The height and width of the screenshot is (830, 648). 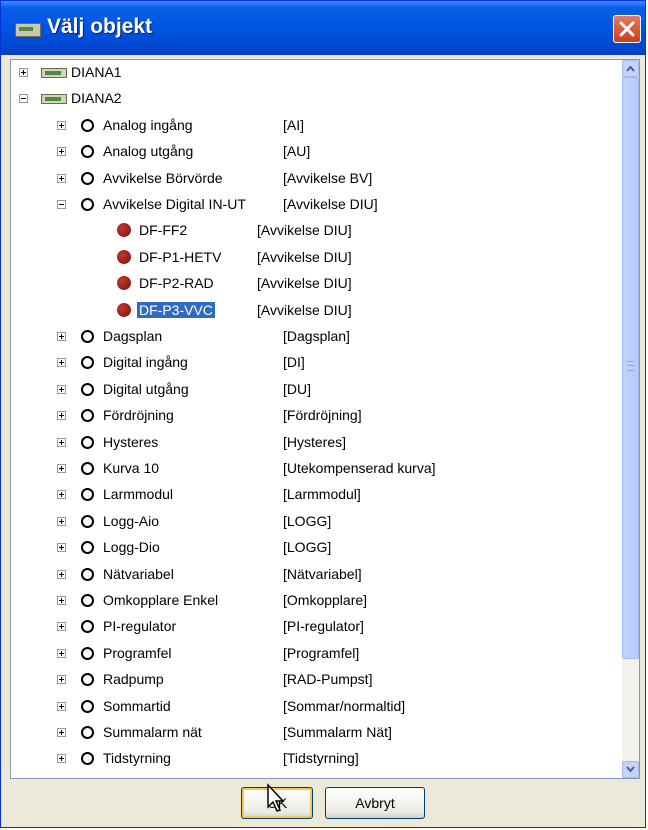 I want to click on tree-item-label: Fördröjning, so click(x=138, y=415).